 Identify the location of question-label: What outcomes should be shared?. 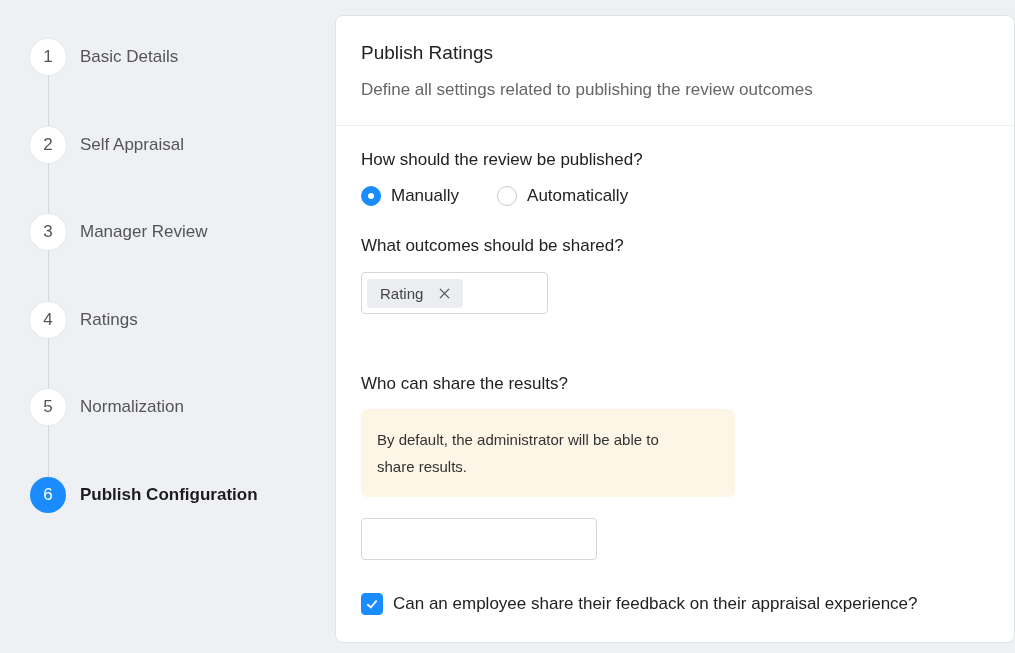
(492, 246).